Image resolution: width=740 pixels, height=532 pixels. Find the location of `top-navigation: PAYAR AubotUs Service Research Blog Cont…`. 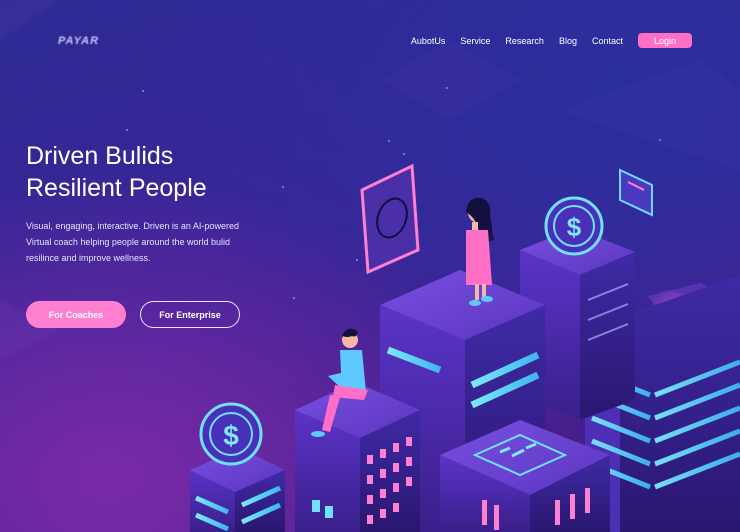

top-navigation: PAYAR AubotUs Service Research Blog Cont… is located at coordinates (370, 41).